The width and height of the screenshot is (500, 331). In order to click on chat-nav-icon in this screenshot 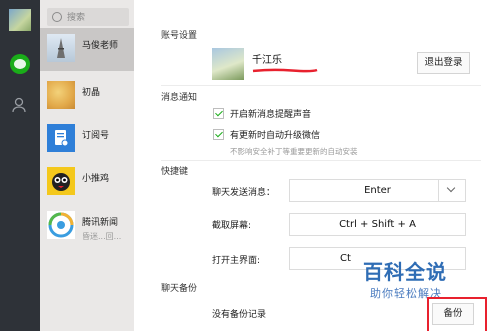, I will do `click(20, 64)`.